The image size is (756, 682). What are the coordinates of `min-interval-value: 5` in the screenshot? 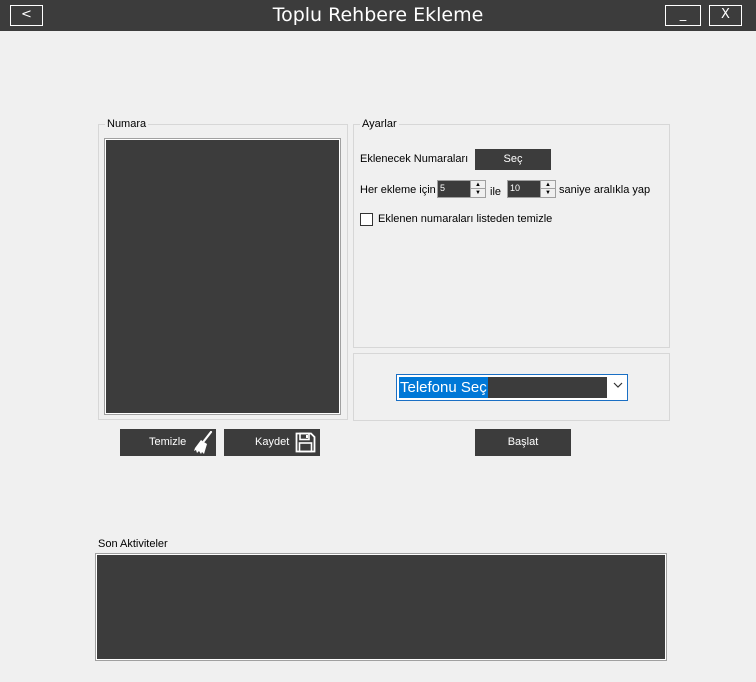 It's located at (443, 188).